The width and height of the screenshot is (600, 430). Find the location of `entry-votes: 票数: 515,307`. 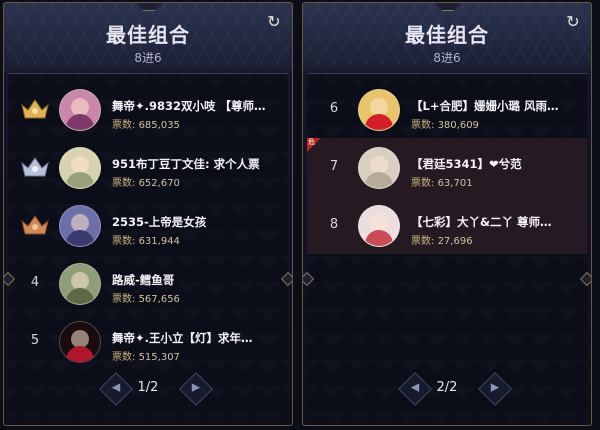

entry-votes: 票数: 515,307 is located at coordinates (146, 357).